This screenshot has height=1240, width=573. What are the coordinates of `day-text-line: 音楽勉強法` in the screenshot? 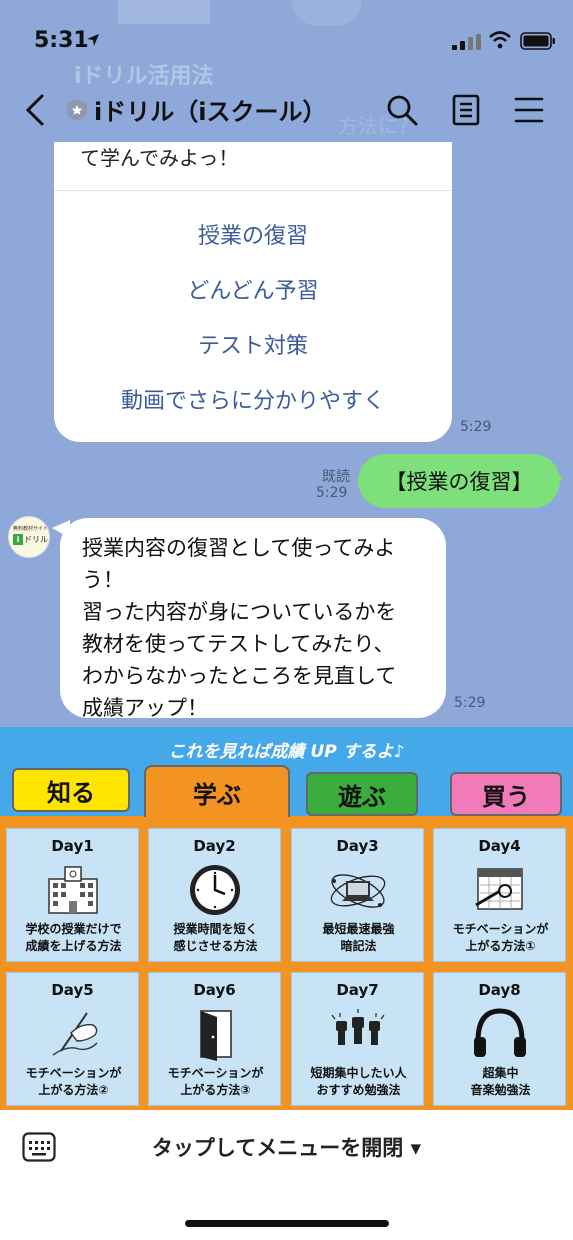 It's located at (500, 1090).